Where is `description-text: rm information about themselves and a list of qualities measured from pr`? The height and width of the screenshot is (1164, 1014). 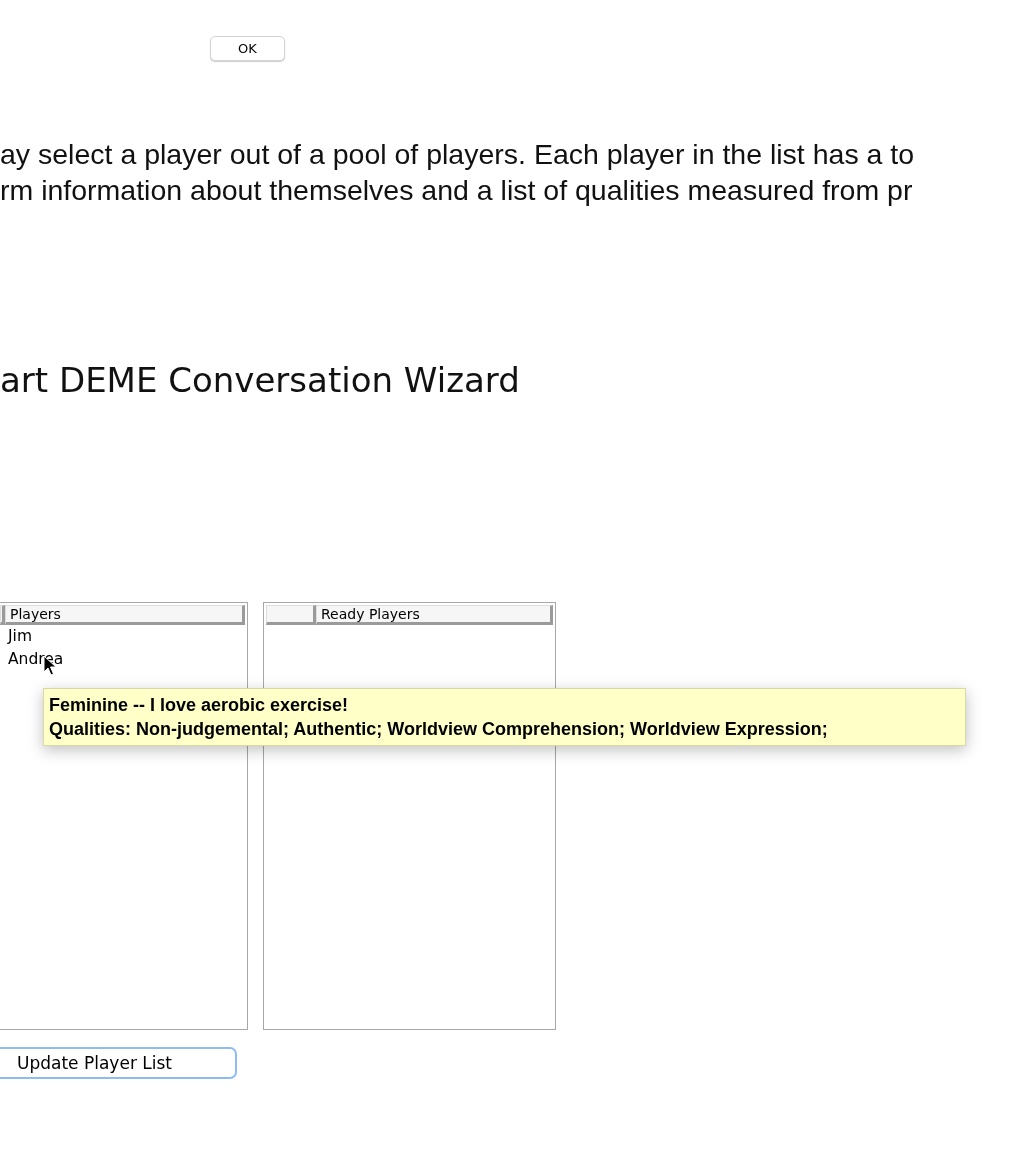
description-text: rm information about themselves and a list of qualities measured from pr is located at coordinates (457, 190).